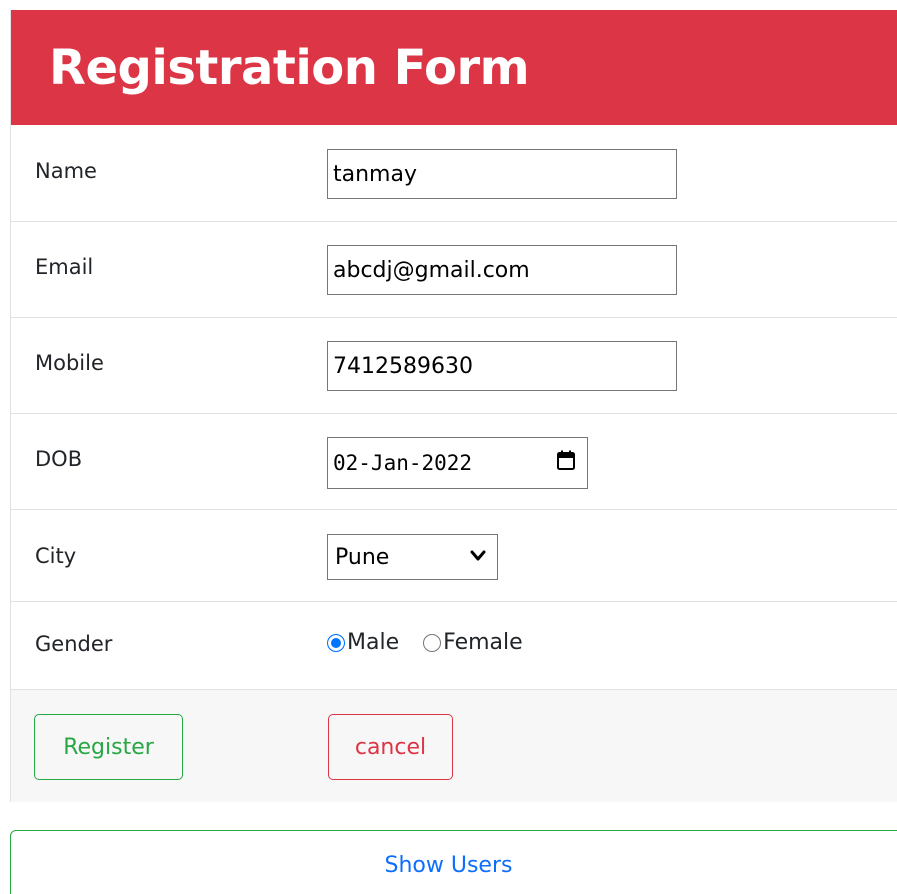  I want to click on city-row: City Pune, so click(454, 556).